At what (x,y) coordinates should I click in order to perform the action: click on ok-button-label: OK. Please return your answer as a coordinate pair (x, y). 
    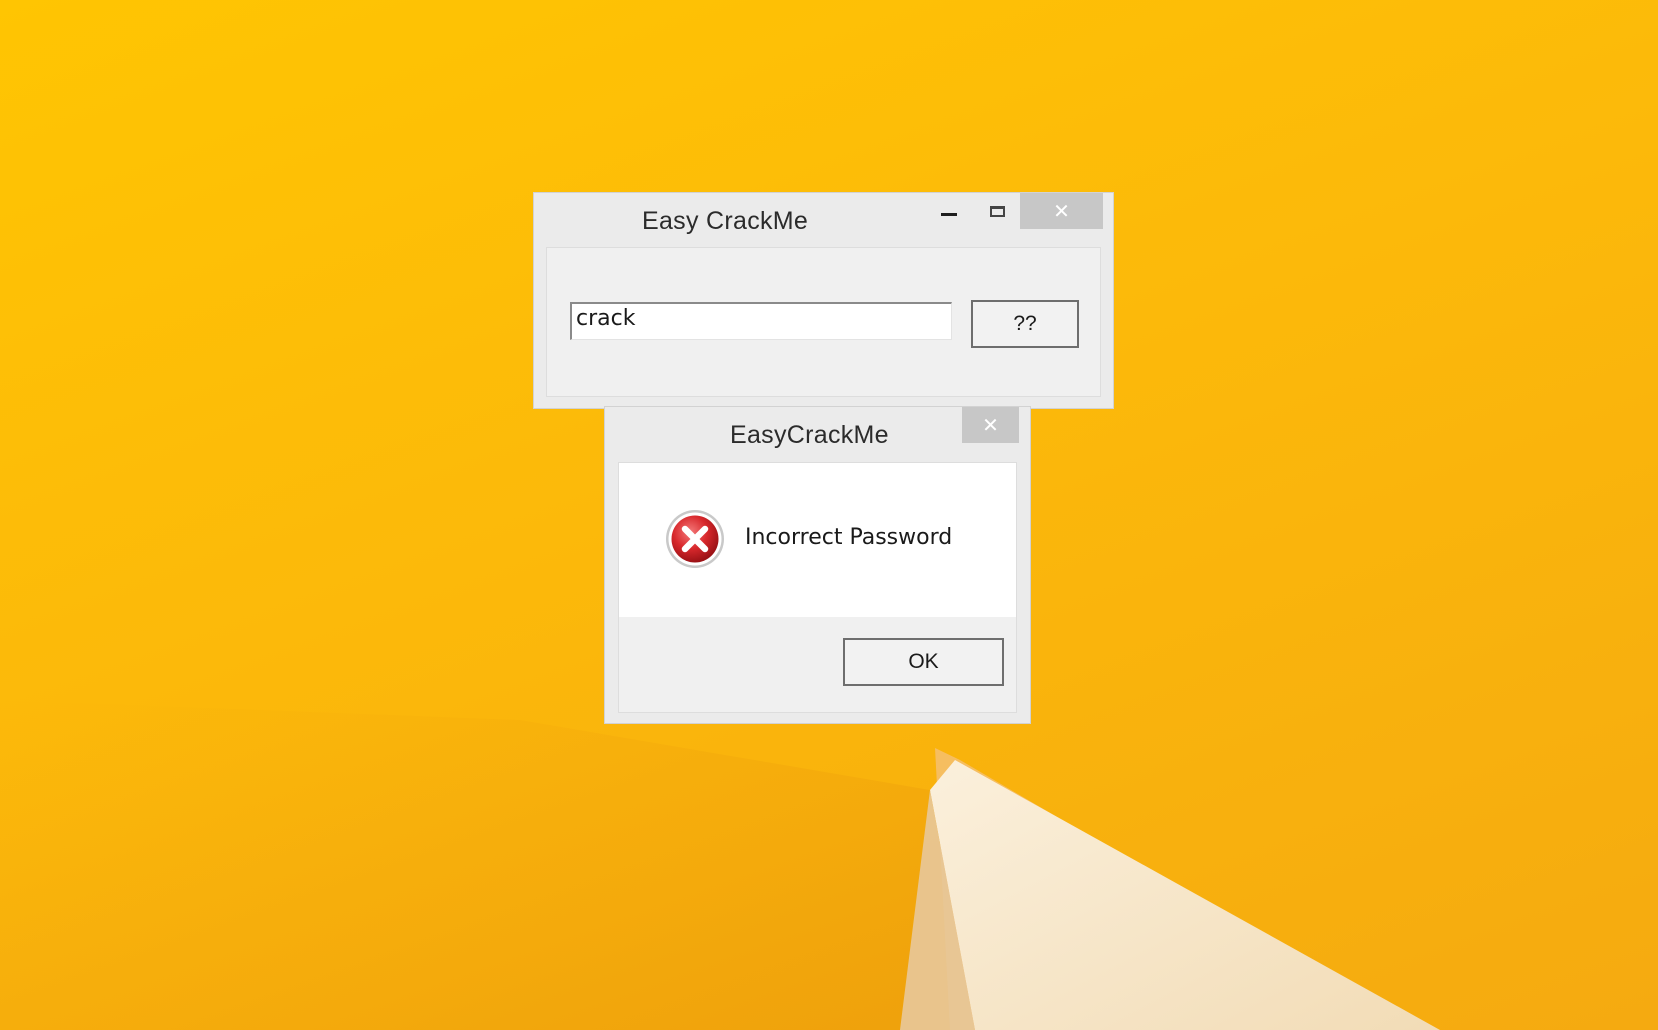
    Looking at the image, I should click on (923, 661).